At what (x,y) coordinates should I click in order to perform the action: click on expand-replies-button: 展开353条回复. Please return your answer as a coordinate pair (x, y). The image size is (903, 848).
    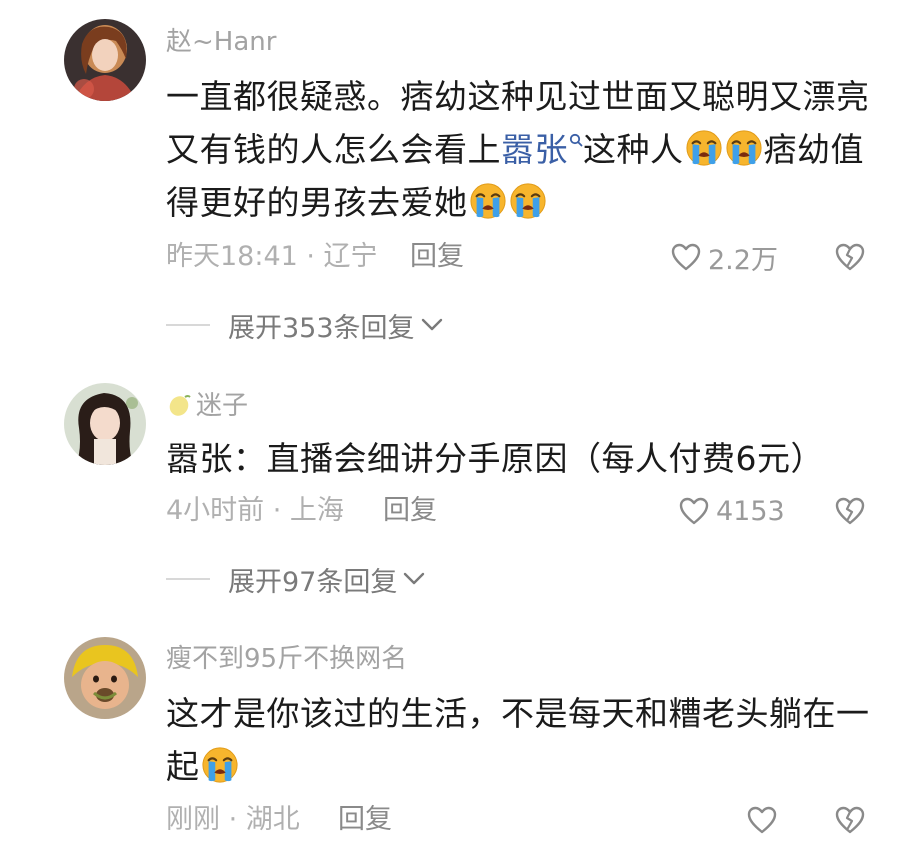
    Looking at the image, I should click on (304, 325).